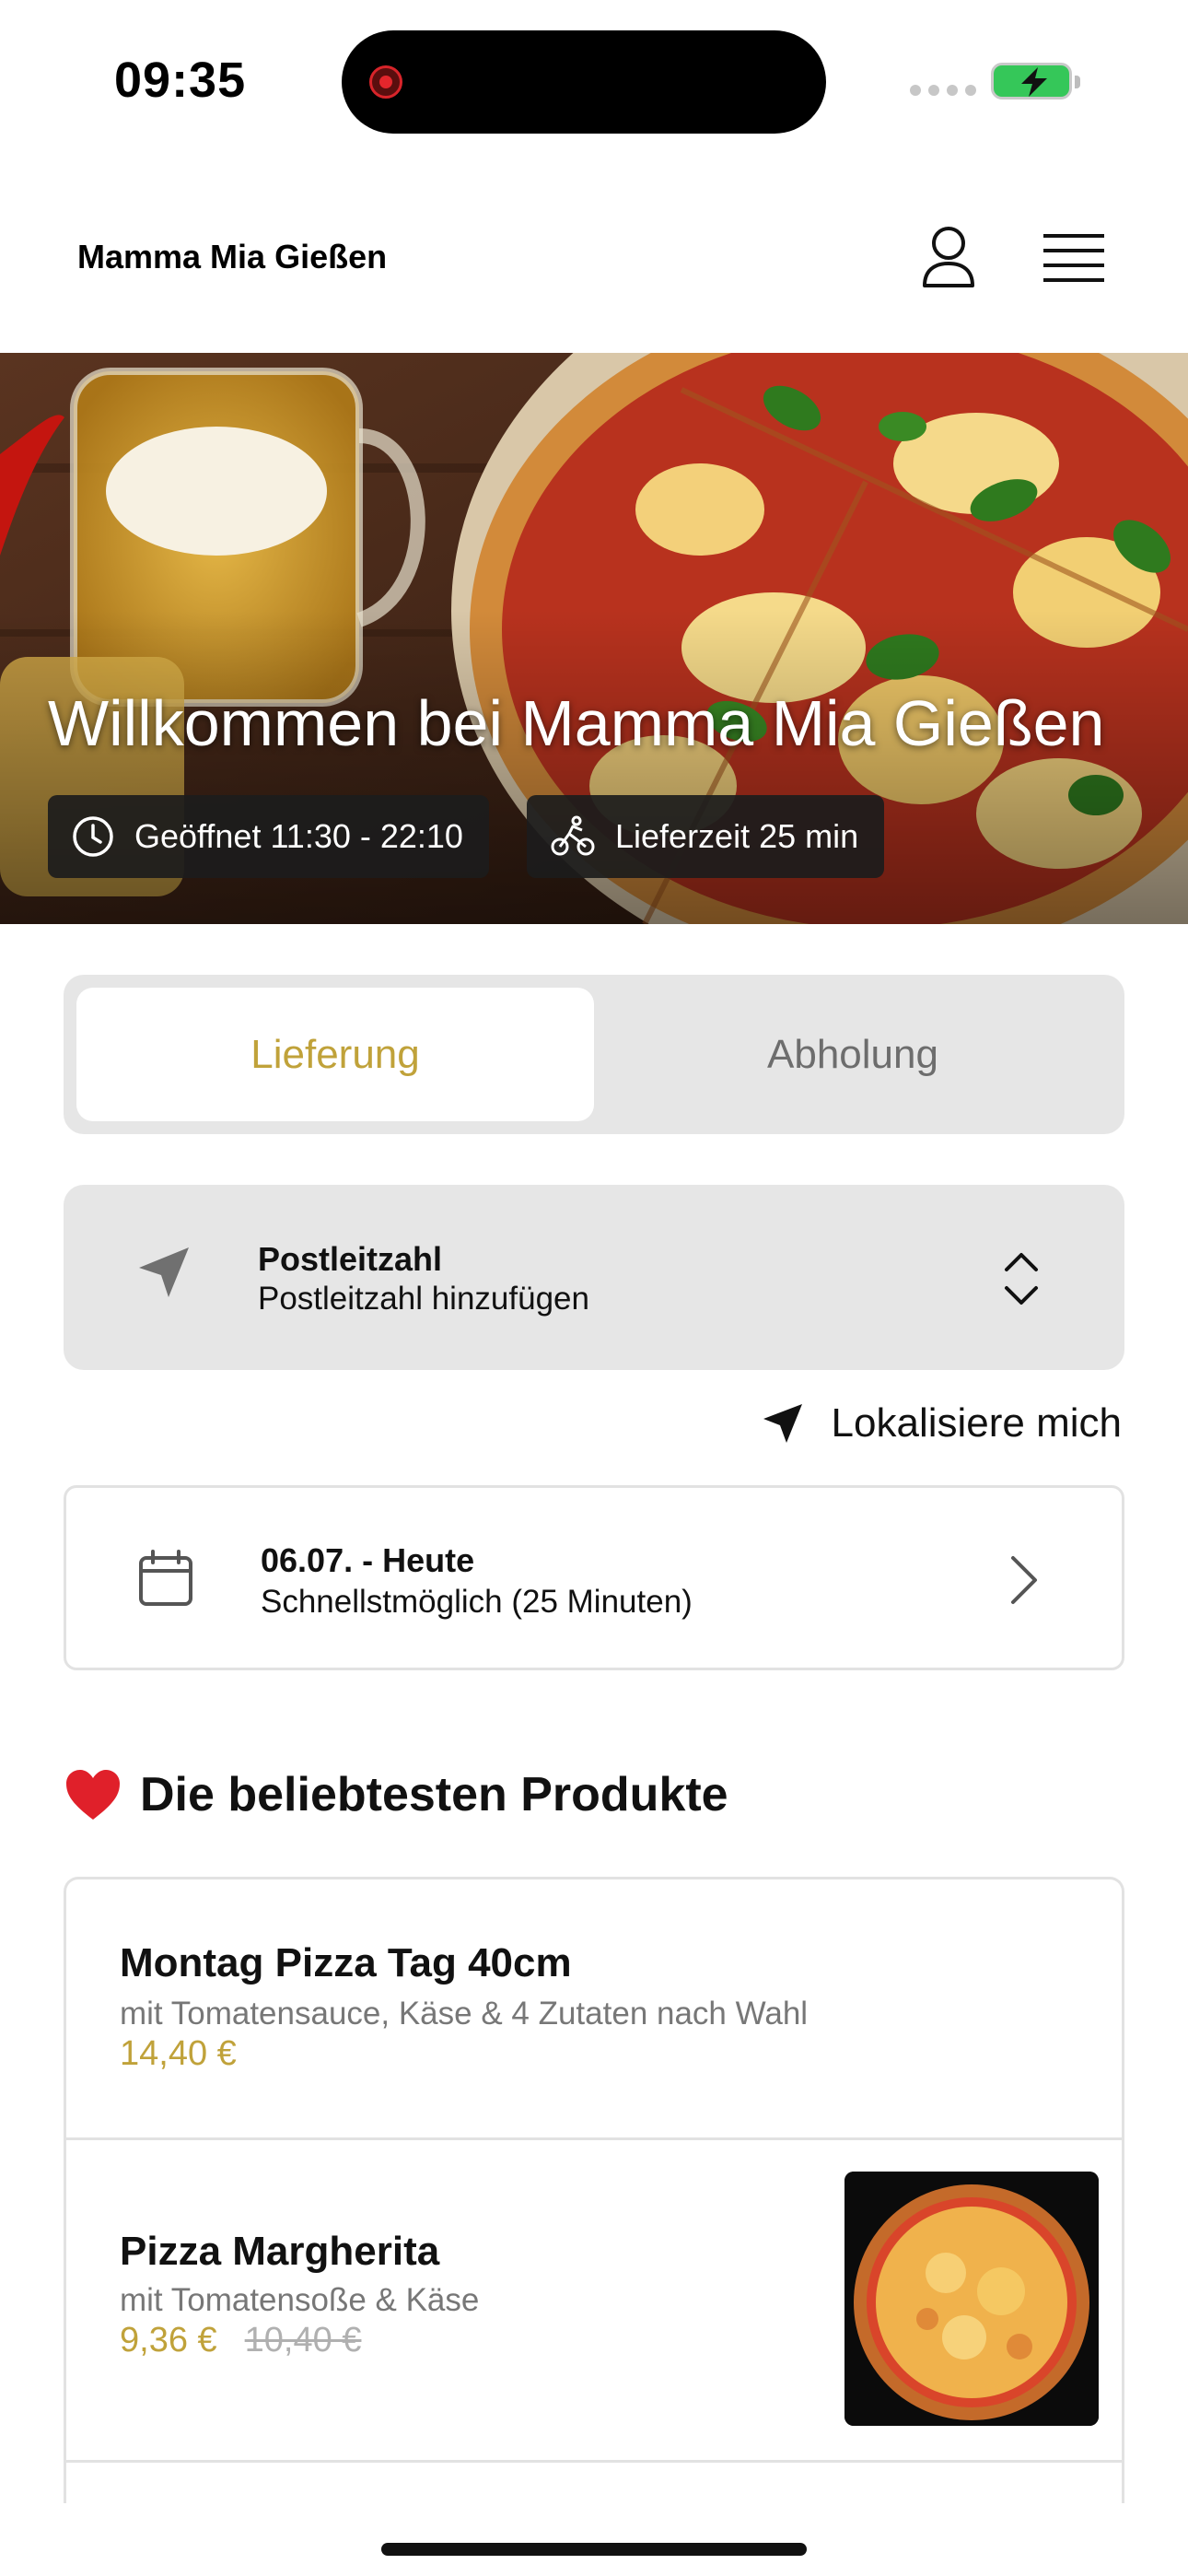  What do you see at coordinates (1021, 1279) in the screenshot?
I see `chevron-up-down-icon` at bounding box center [1021, 1279].